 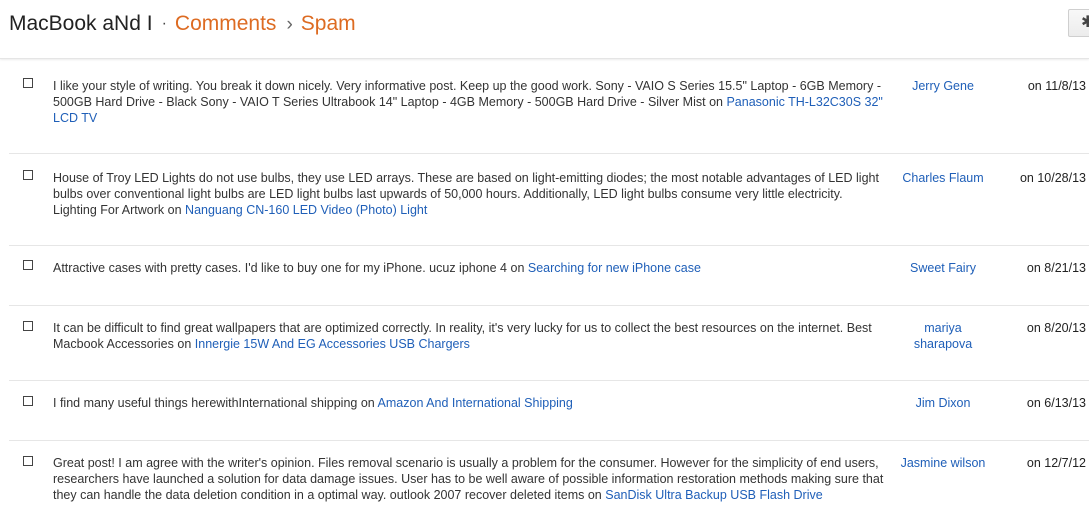 I want to click on comment-date: on 10/28/13, so click(x=1052, y=178).